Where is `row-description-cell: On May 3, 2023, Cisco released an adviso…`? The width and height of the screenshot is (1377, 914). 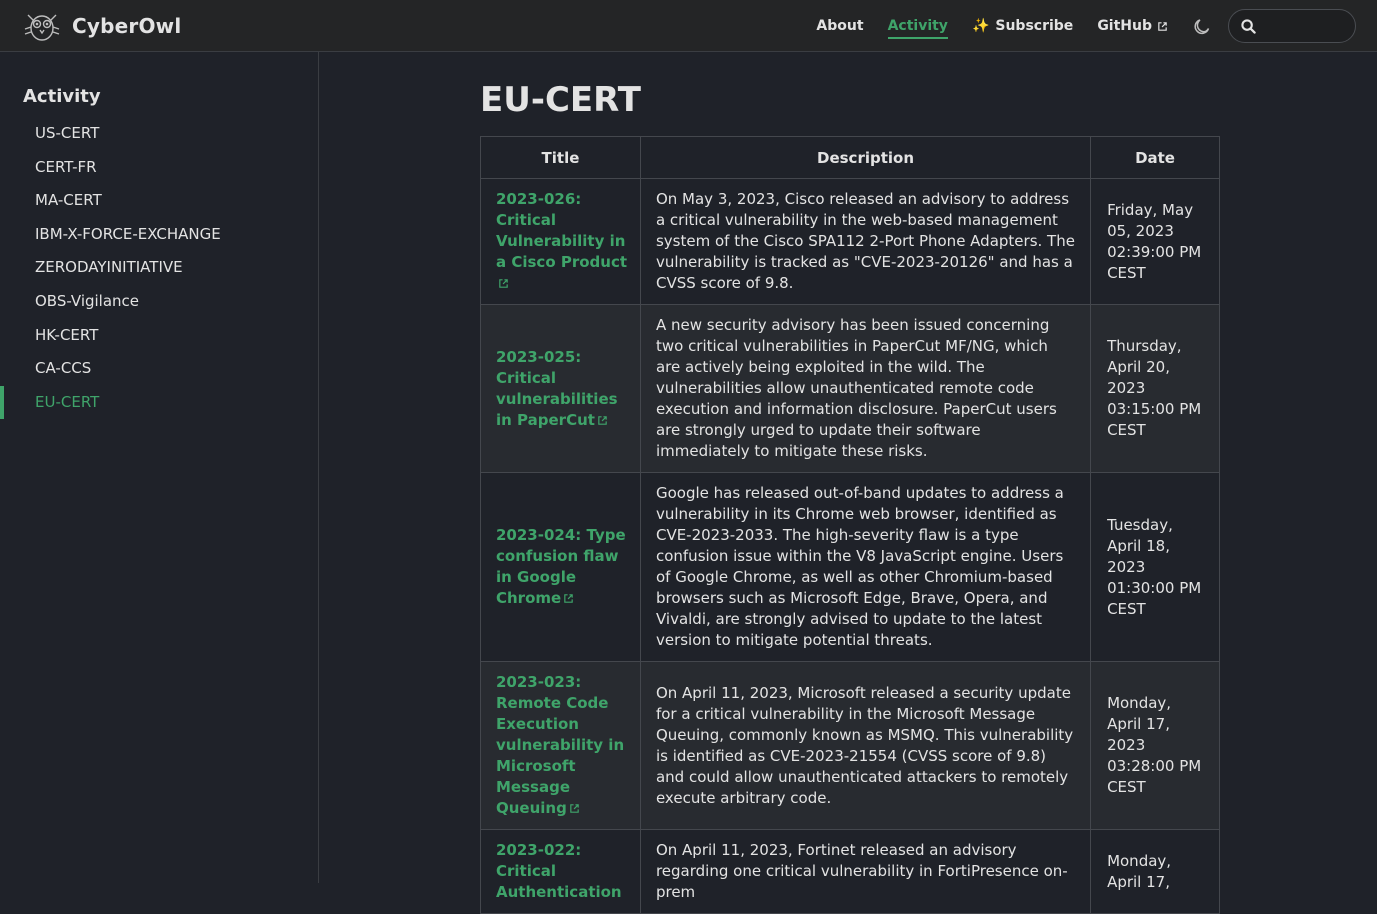
row-description-cell: On May 3, 2023, Cisco released an adviso… is located at coordinates (865, 241).